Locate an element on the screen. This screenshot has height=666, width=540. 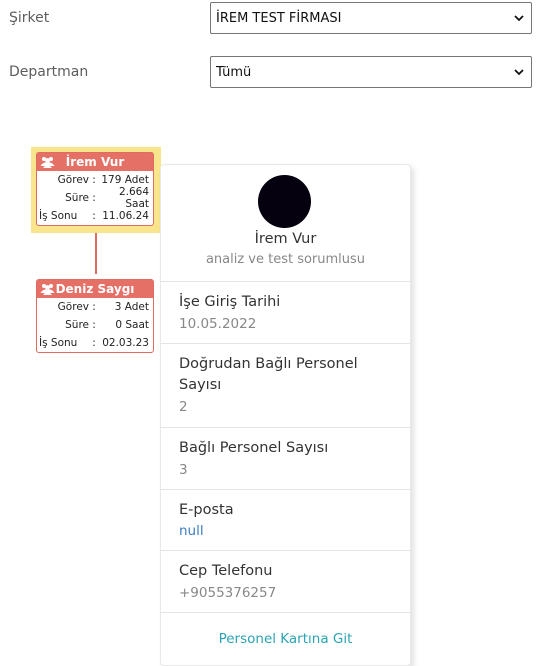
profile-title: analiz ve test sorumlusu is located at coordinates (285, 259).